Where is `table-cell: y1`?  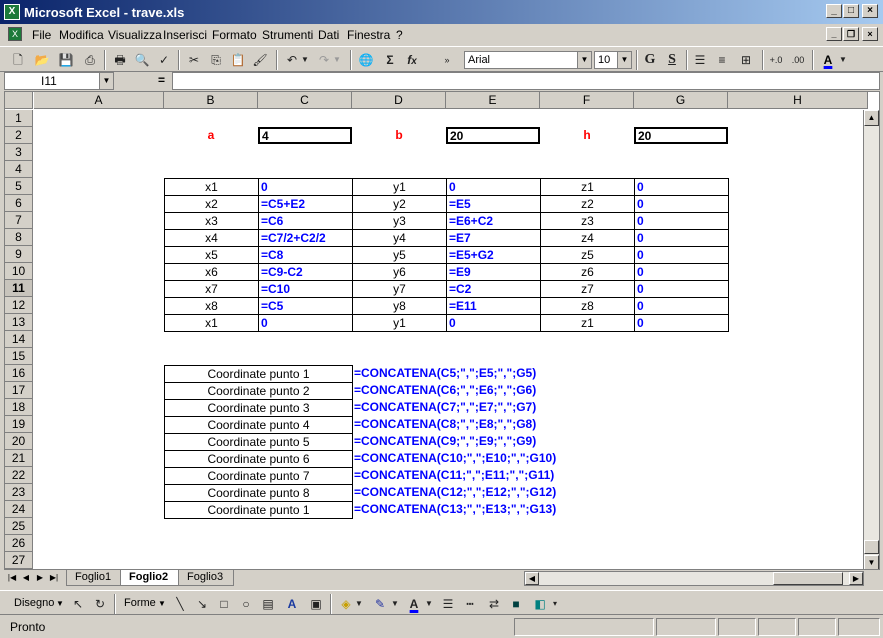
table-cell: y1 is located at coordinates (399, 323).